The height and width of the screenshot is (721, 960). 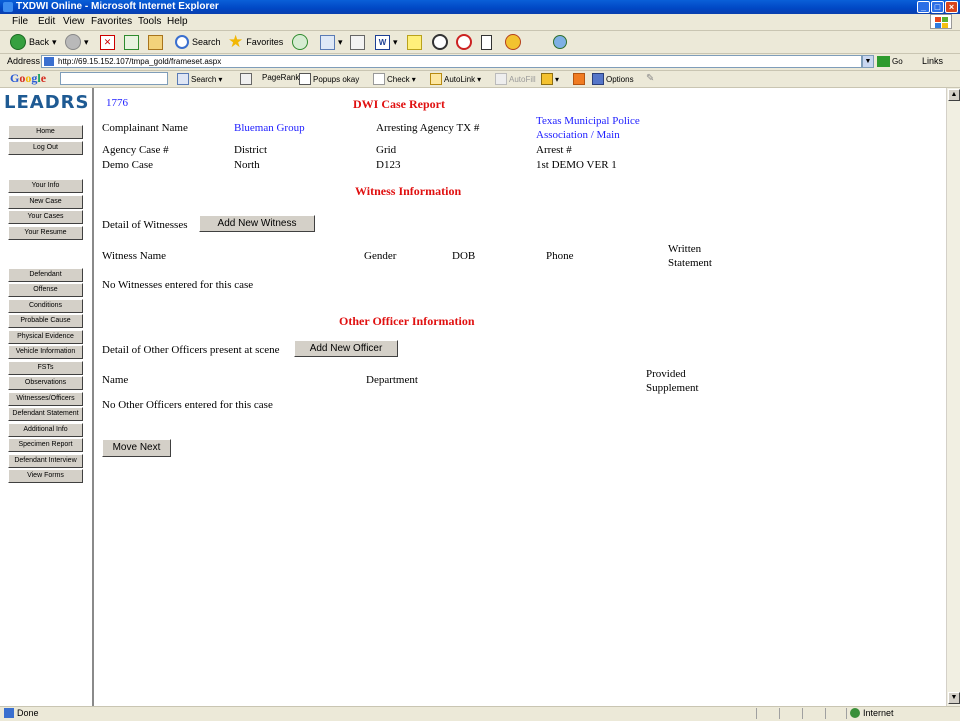 What do you see at coordinates (460, 79) in the screenshot?
I see `autolink-label: AutoLink` at bounding box center [460, 79].